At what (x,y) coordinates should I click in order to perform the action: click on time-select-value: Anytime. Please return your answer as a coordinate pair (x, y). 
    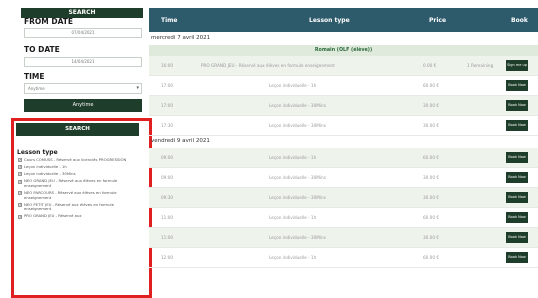
    Looking at the image, I should click on (36, 88).